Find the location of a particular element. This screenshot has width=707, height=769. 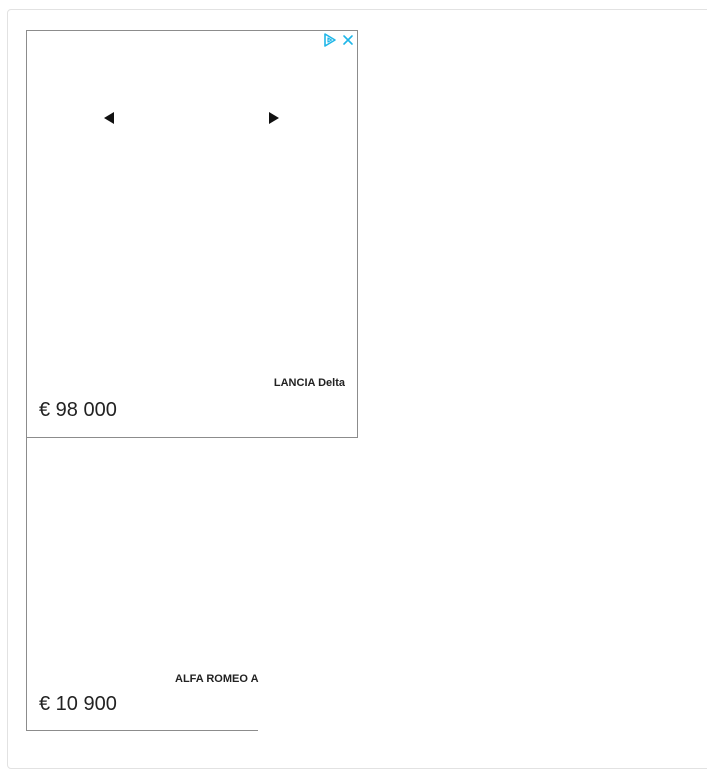

next-arrow-icon is located at coordinates (274, 118).